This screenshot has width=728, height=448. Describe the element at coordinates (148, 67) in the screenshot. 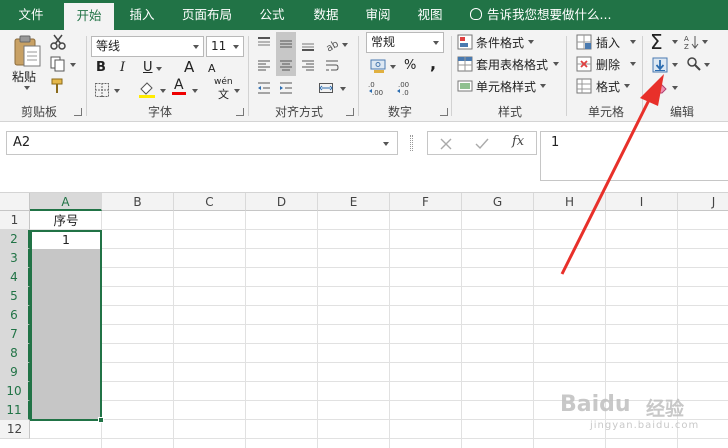

I see `underline-button: U` at that location.